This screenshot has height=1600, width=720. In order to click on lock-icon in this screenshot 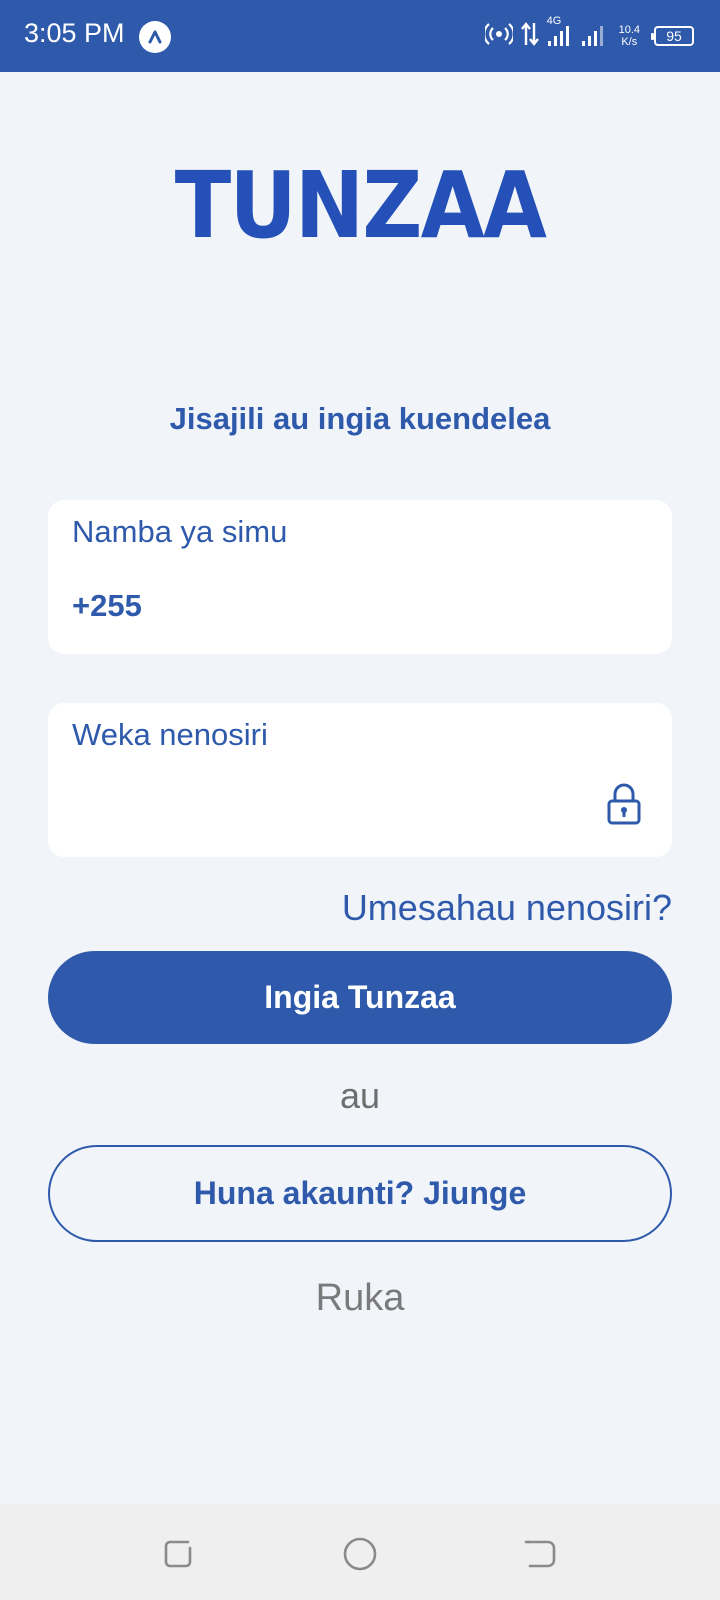, I will do `click(624, 804)`.